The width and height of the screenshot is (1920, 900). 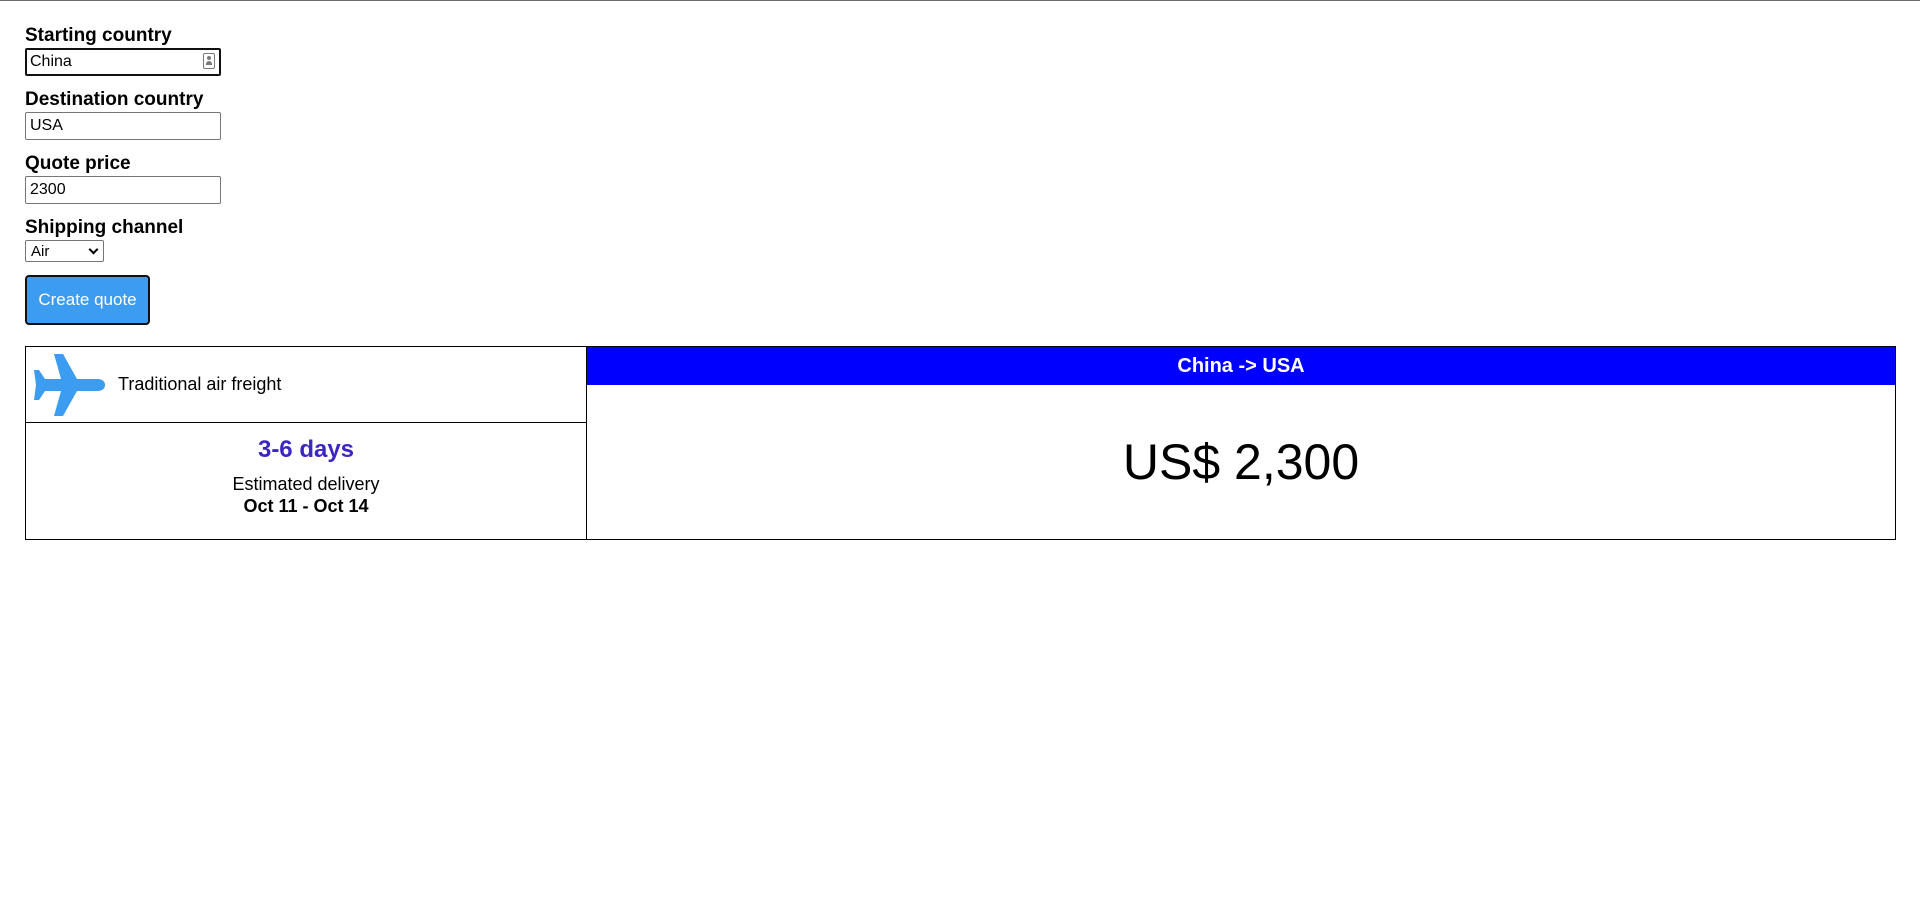 I want to click on starting-country-group: Starting country, so click(x=123, y=51).